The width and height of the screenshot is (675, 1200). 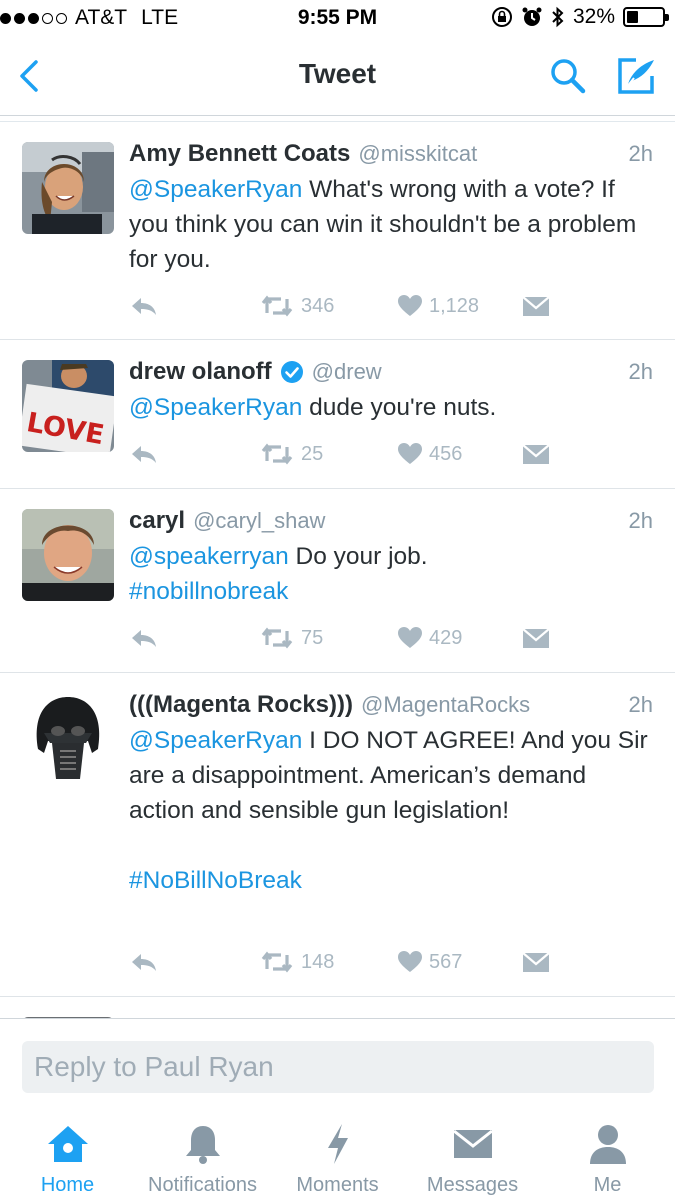 What do you see at coordinates (337, 1185) in the screenshot?
I see `tab-label: Moments` at bounding box center [337, 1185].